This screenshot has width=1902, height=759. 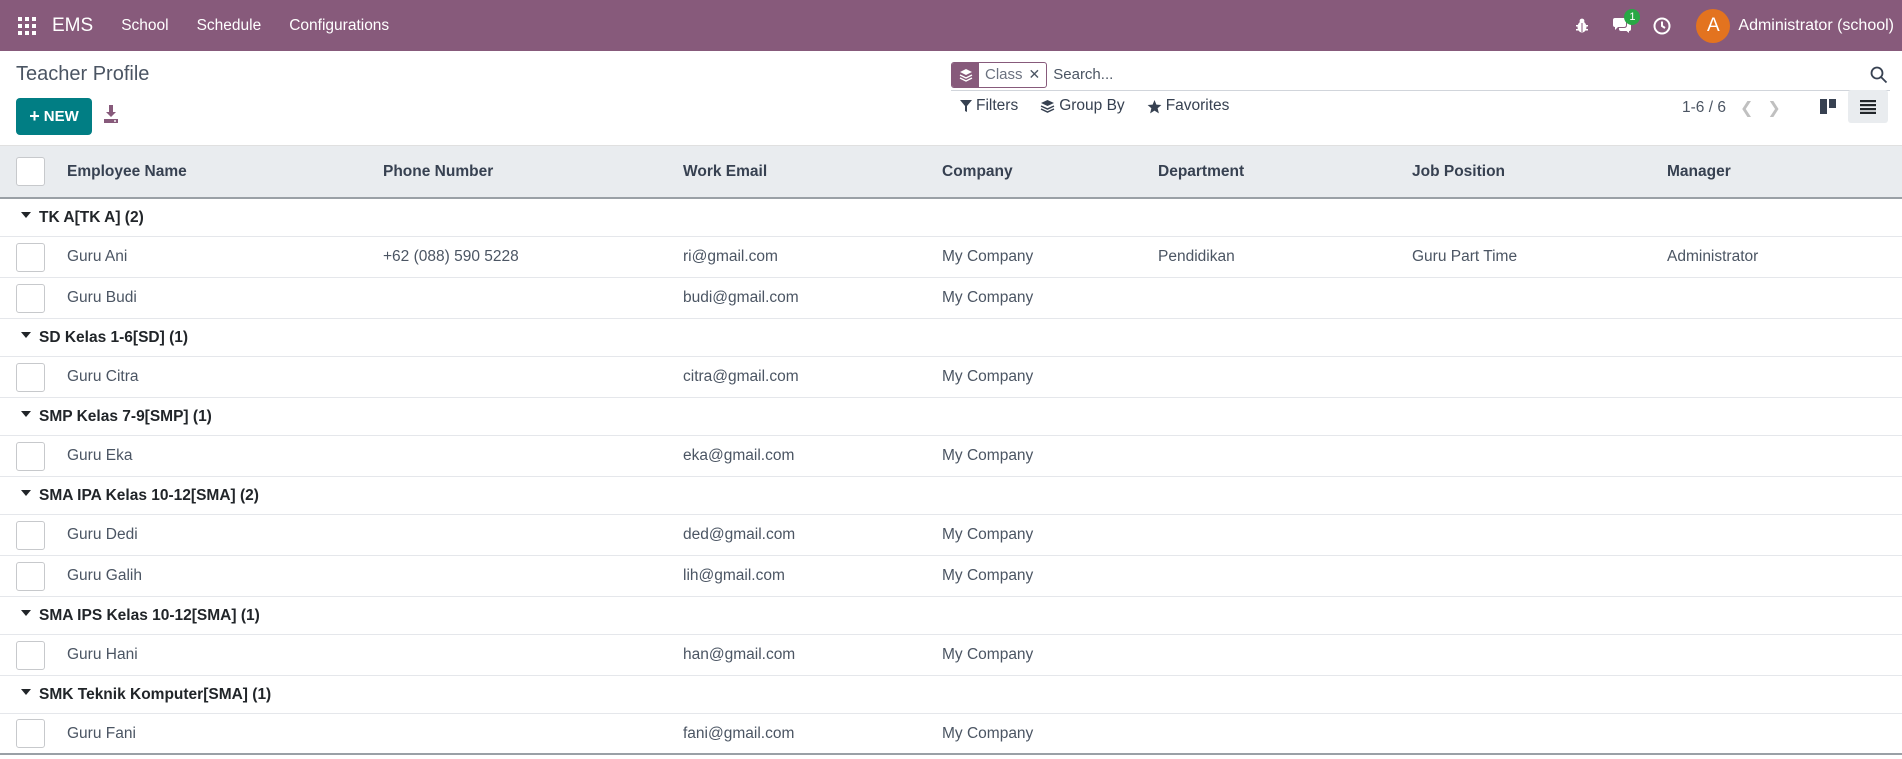 I want to click on column-employee-name: Employee Name, so click(x=127, y=172).